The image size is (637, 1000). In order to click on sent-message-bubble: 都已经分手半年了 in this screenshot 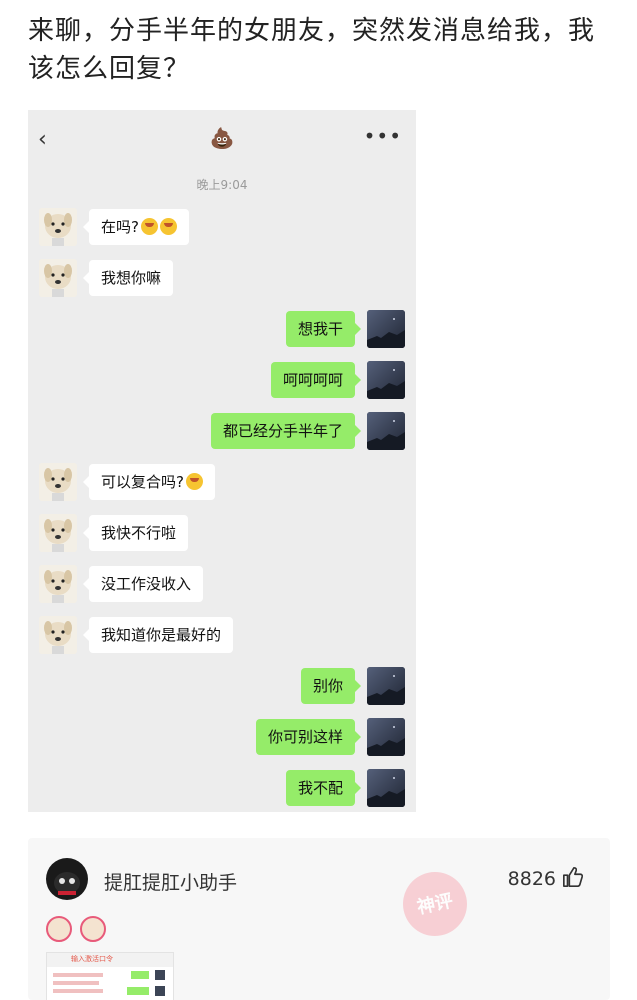, I will do `click(286, 431)`.